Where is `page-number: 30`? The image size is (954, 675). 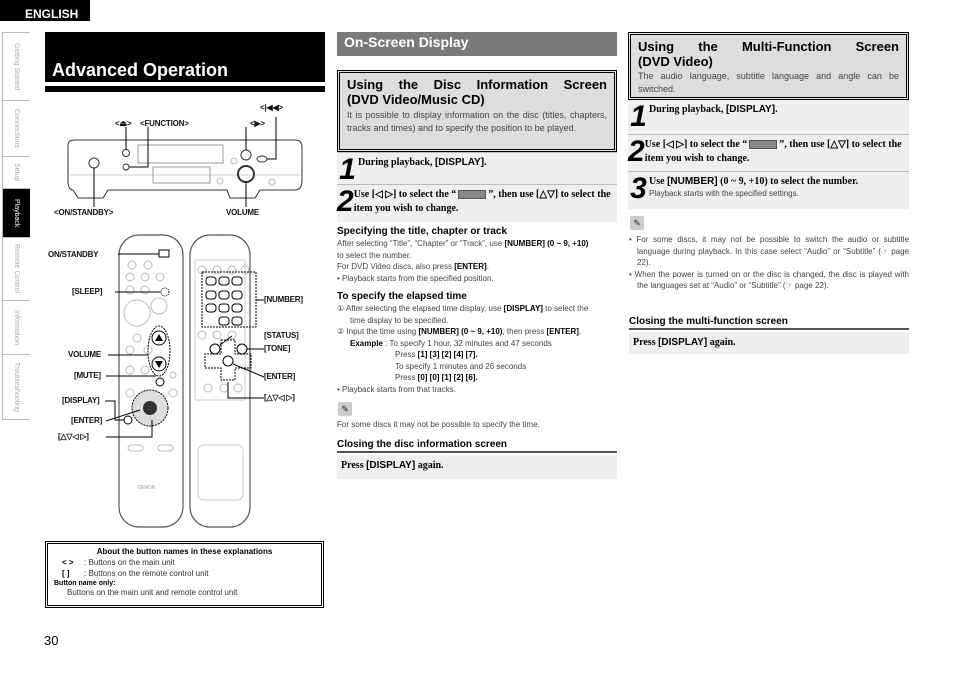 page-number: 30 is located at coordinates (51, 640).